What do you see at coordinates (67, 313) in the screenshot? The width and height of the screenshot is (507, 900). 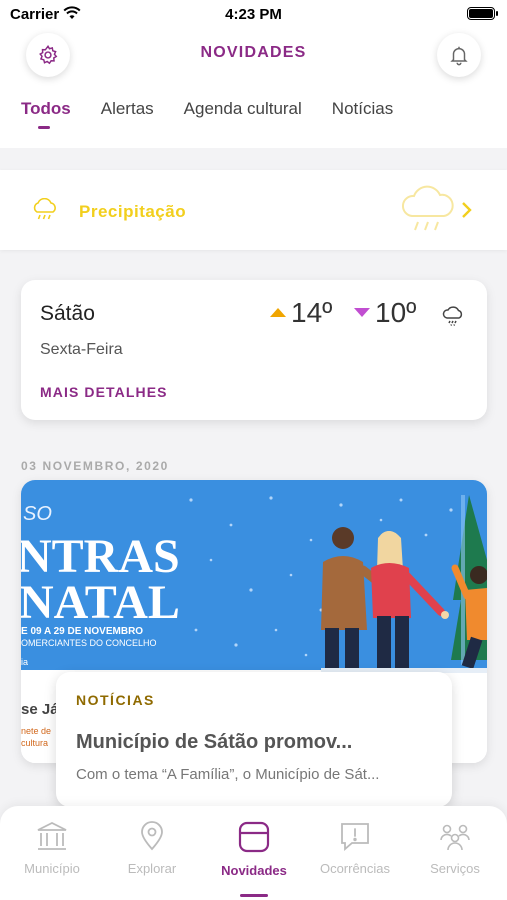 I see `weather-city: Sátão` at bounding box center [67, 313].